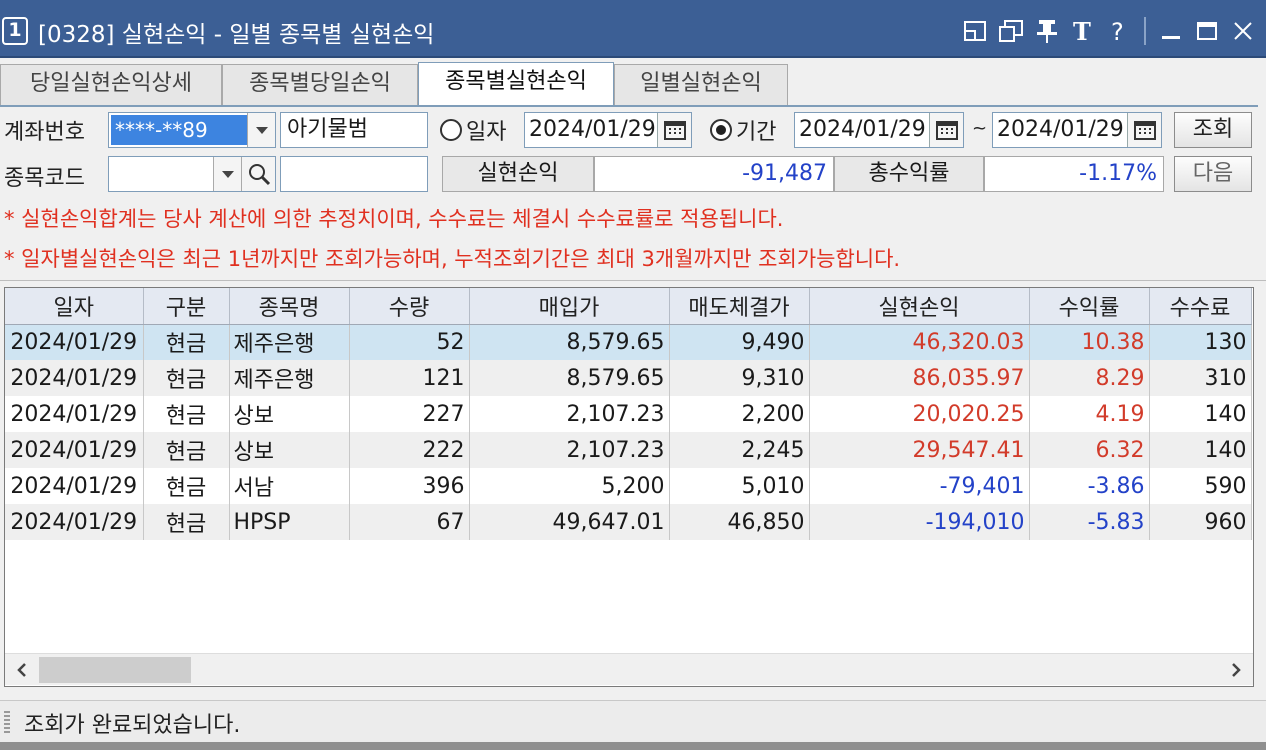 This screenshot has height=750, width=1266. Describe the element at coordinates (592, 129) in the screenshot. I see `single-date-value: 2024/01/29` at that location.